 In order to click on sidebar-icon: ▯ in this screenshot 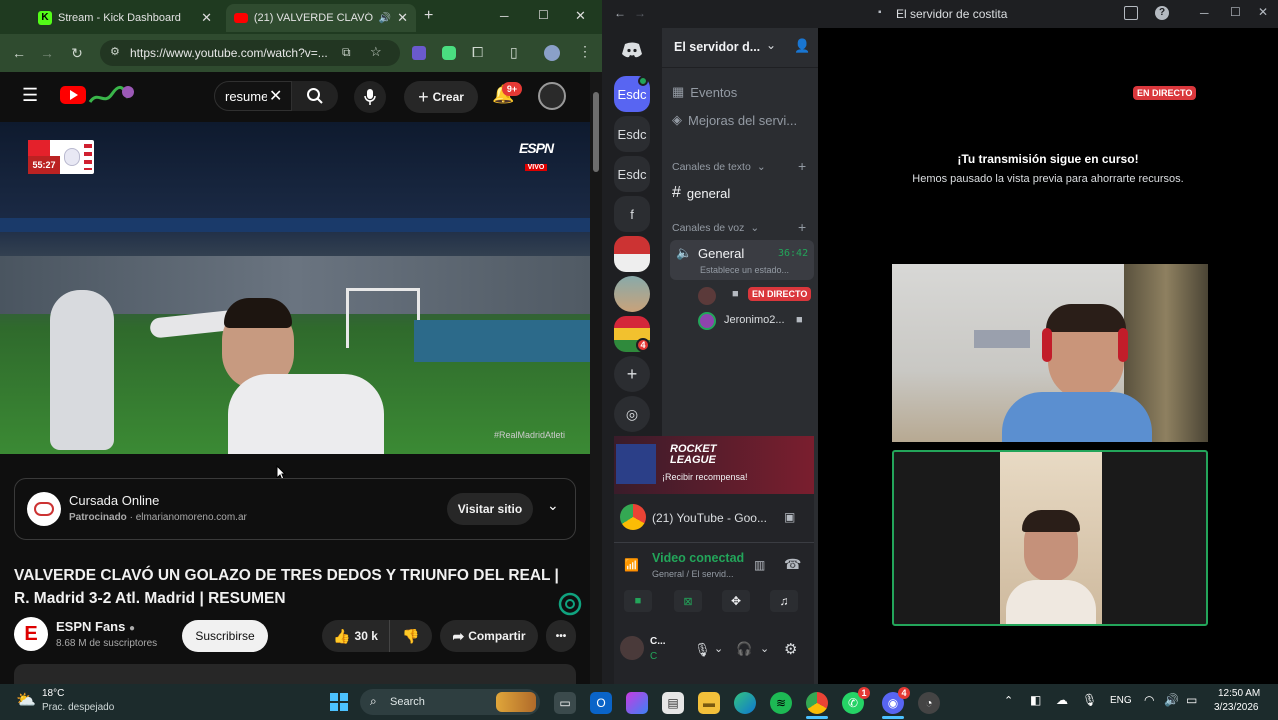, I will do `click(514, 52)`.